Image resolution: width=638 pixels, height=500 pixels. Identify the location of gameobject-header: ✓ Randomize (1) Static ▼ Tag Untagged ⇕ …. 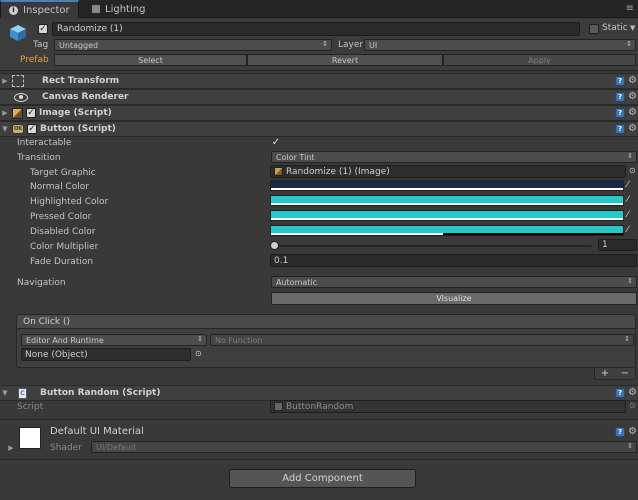
(319, 45).